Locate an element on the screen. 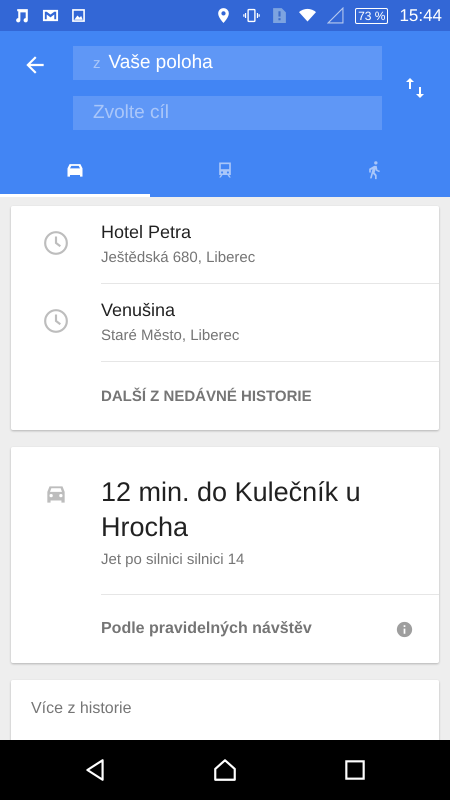 Image resolution: width=450 pixels, height=800 pixels. clock-time: 15:44 is located at coordinates (420, 16).